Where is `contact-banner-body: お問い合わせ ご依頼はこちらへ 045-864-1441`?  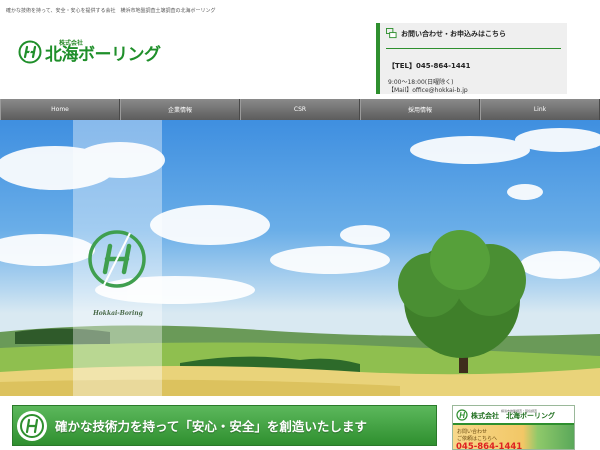 contact-banner-body: お問い合わせ ご依頼はこちらへ 045-864-1441 is located at coordinates (513, 437).